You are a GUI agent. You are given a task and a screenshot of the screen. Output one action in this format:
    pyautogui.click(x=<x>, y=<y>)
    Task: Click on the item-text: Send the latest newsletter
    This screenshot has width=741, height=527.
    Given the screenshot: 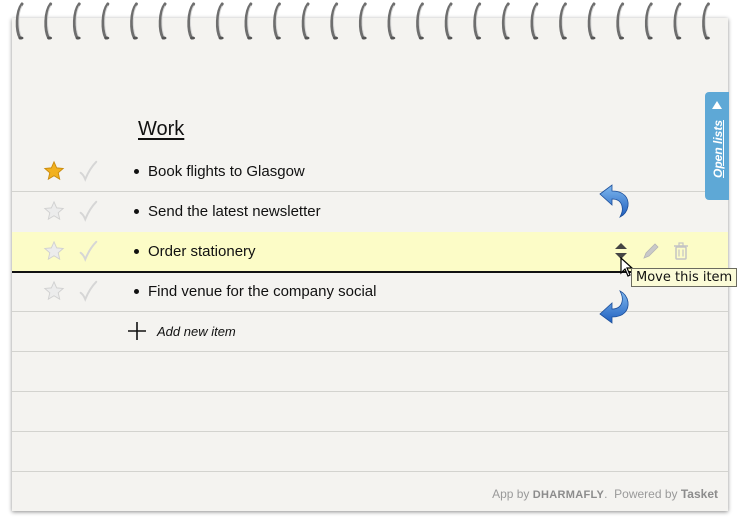 What is the action you would take?
    pyautogui.click(x=234, y=211)
    